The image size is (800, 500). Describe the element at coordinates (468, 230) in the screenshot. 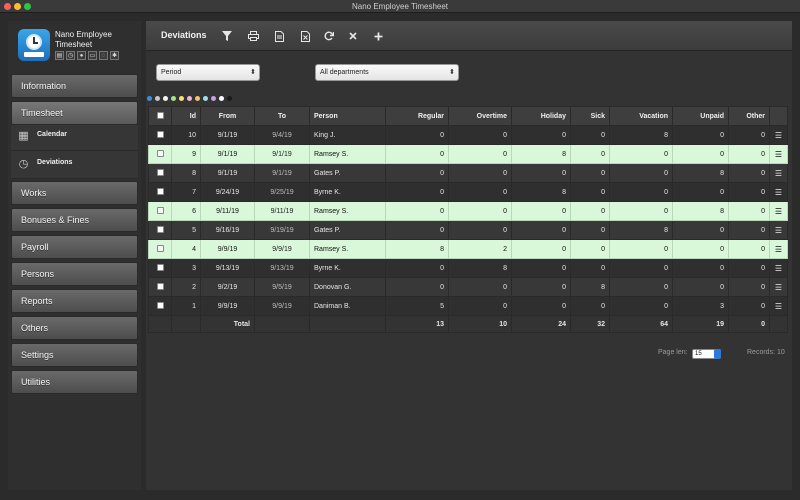

I see `table-row: 5 9/16/19 9/19/19 Gates P. 0 0 0 0 8 0 0 ☰` at that location.